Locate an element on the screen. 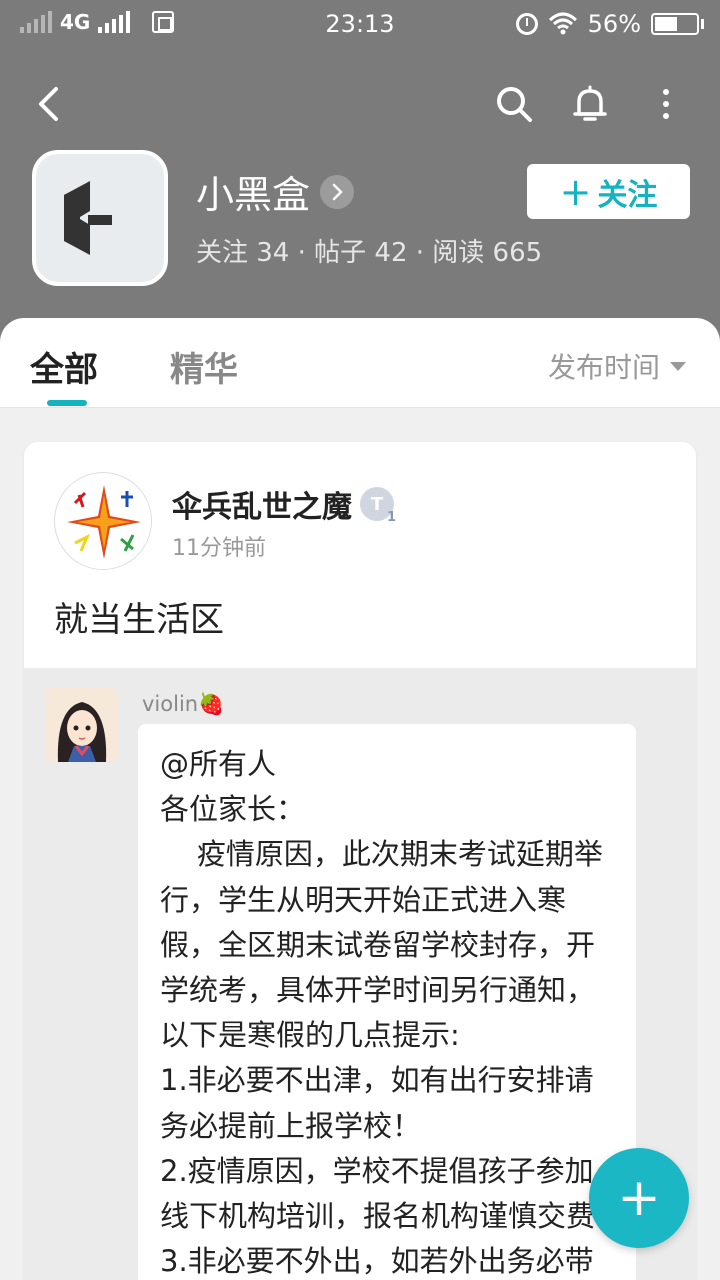  heybox-logo-icon is located at coordinates (88, 218).